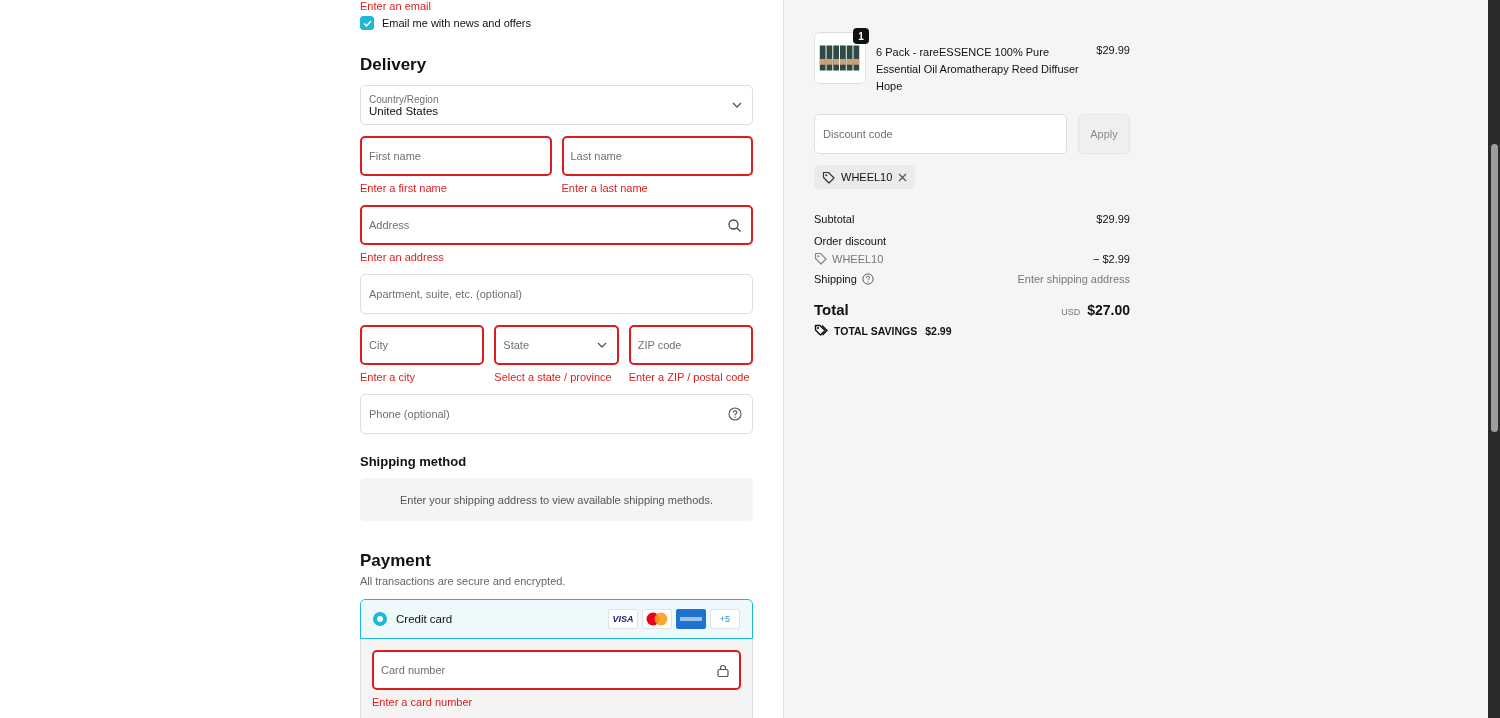 This screenshot has width=1500, height=718. I want to click on text-input: Last name, so click(655, 156).